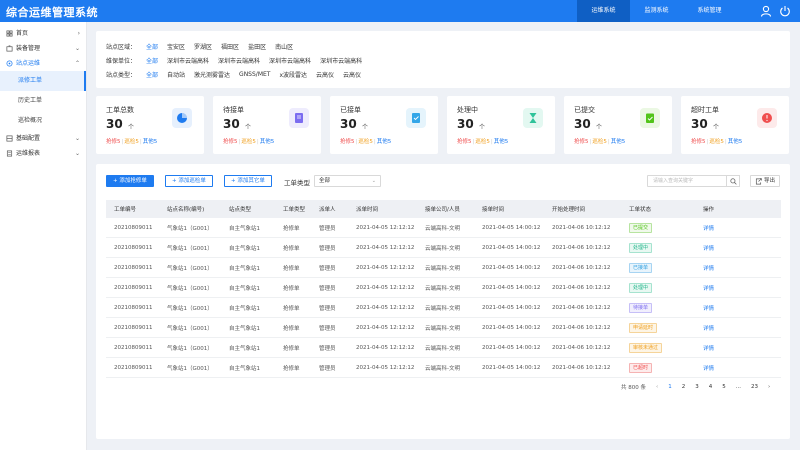 The width and height of the screenshot is (800, 450). What do you see at coordinates (43, 153) in the screenshot?
I see `sidebar-item: 运维报表 ⌄` at bounding box center [43, 153].